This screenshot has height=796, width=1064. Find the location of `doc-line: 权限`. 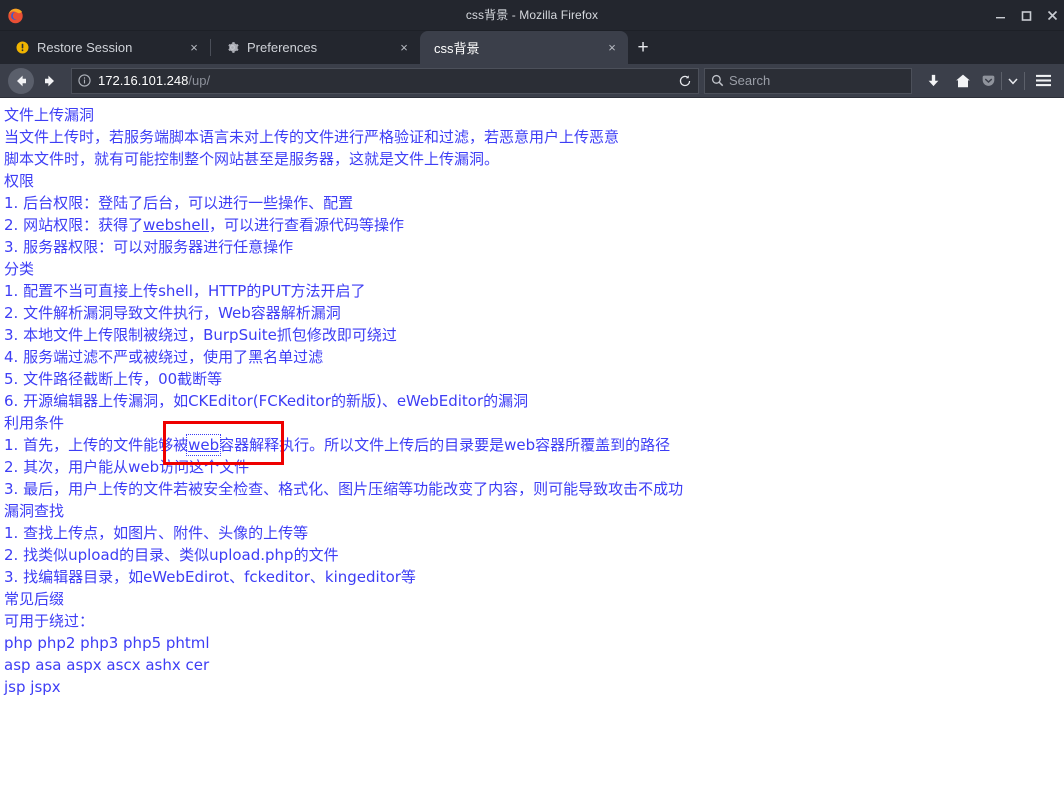

doc-line: 权限 is located at coordinates (19, 181).